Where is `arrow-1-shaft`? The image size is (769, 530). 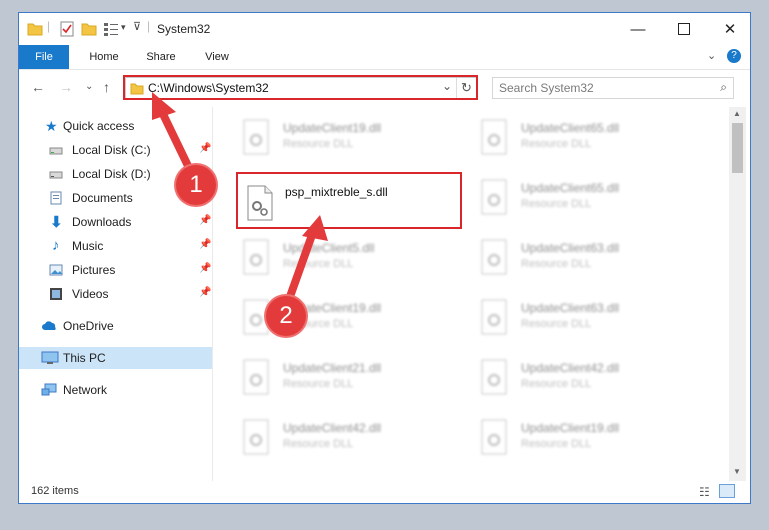
arrow-1-shaft is located at coordinates (176, 141).